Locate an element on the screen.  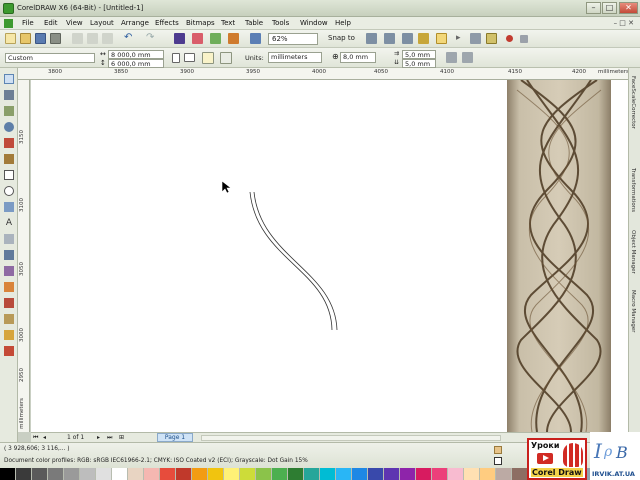
save-icon is located at coordinates (40, 38).